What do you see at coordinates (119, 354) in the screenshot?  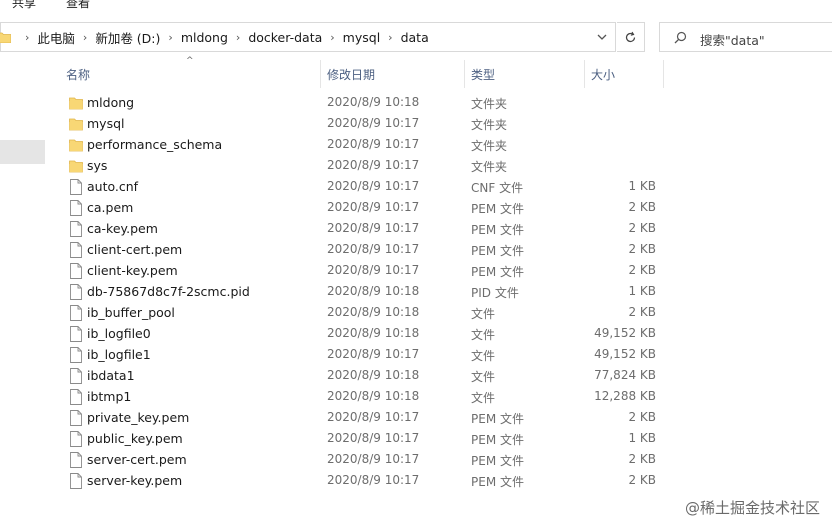 I see `file-name: ib_logfile1` at bounding box center [119, 354].